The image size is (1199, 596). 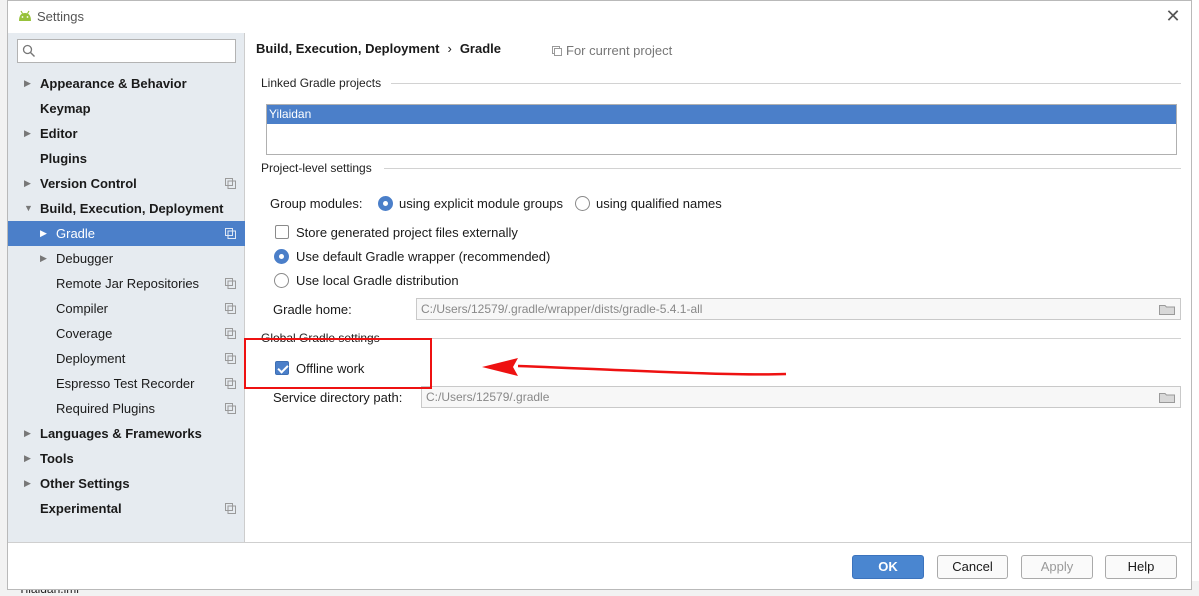 I want to click on sidebar-item-build-execution-deployment: ▼ Build, Execution, Deployment, so click(x=126, y=208).